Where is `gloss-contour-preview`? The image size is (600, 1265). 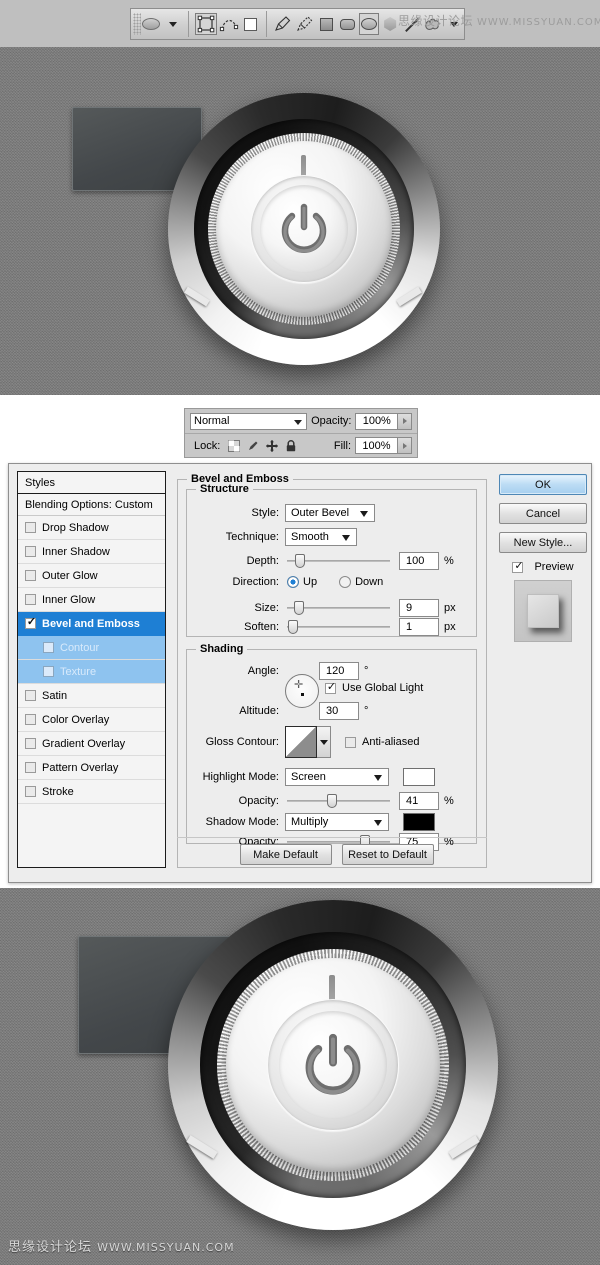 gloss-contour-preview is located at coordinates (301, 742).